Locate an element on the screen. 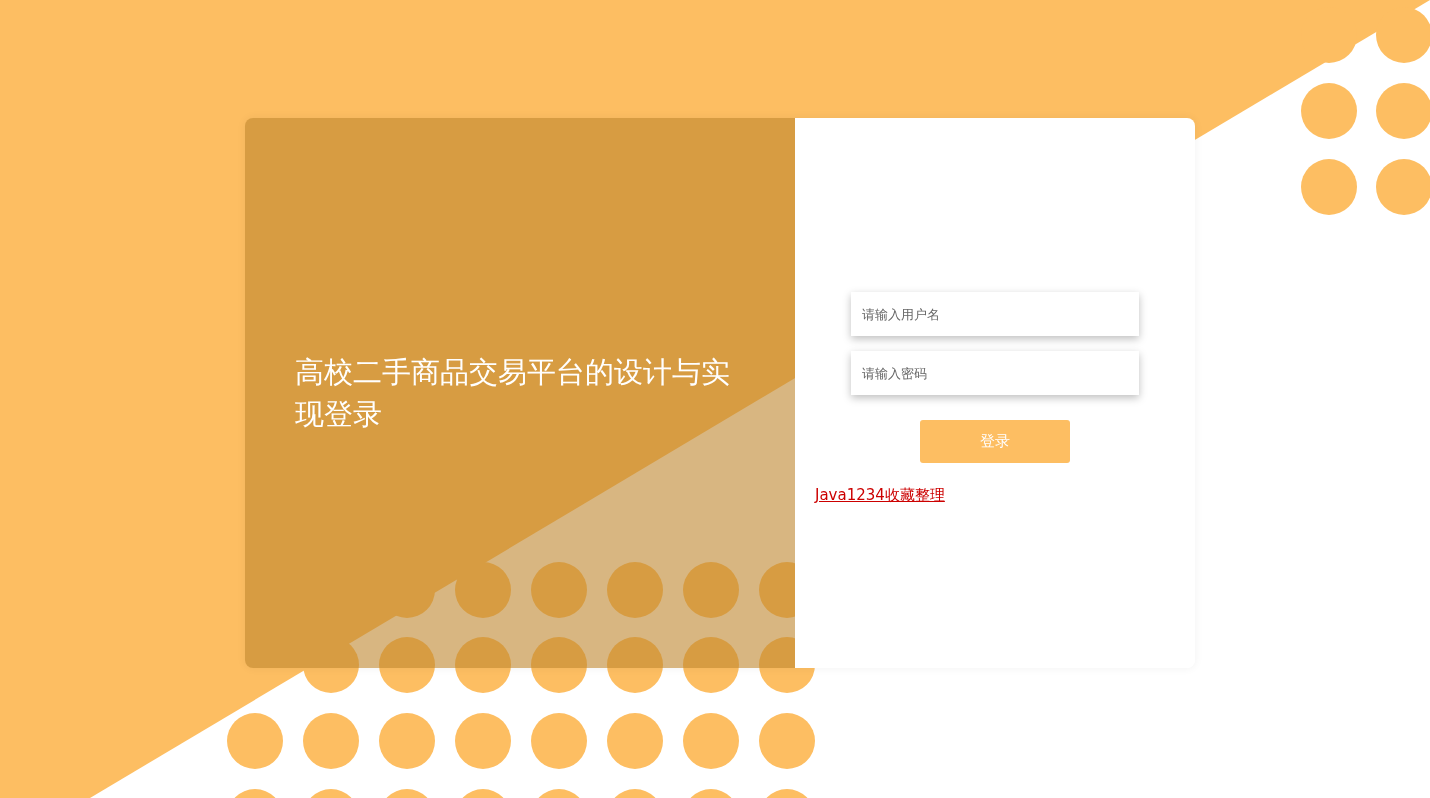 The height and width of the screenshot is (798, 1430). password-field: 请输入密码 is located at coordinates (995, 373).